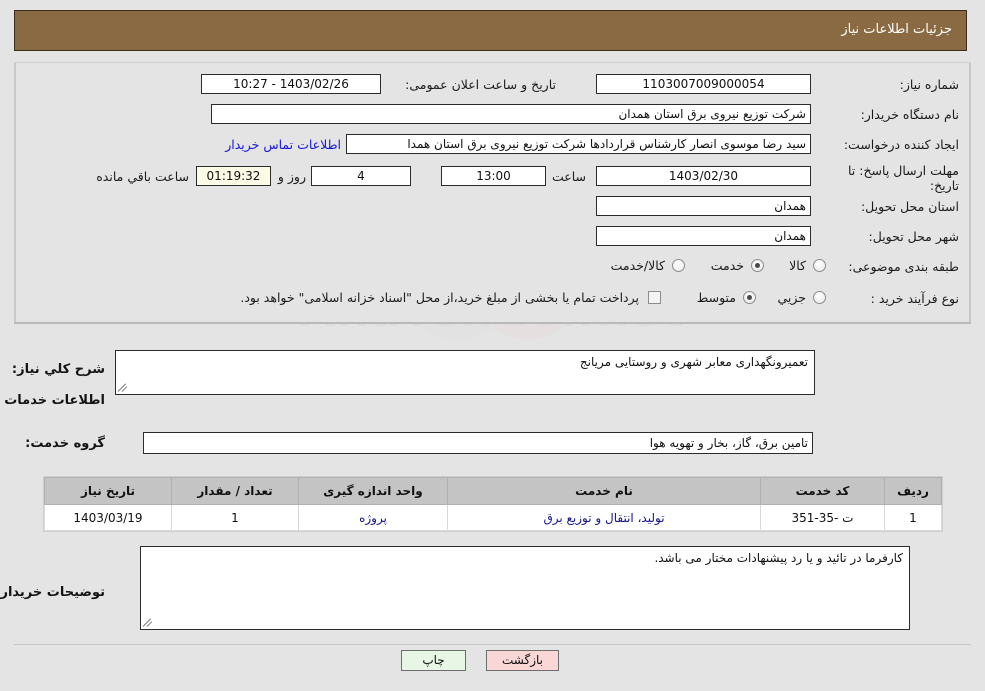  Describe the element at coordinates (493, 176) in the screenshot. I see `deadline-hour-value: 13:00` at that location.